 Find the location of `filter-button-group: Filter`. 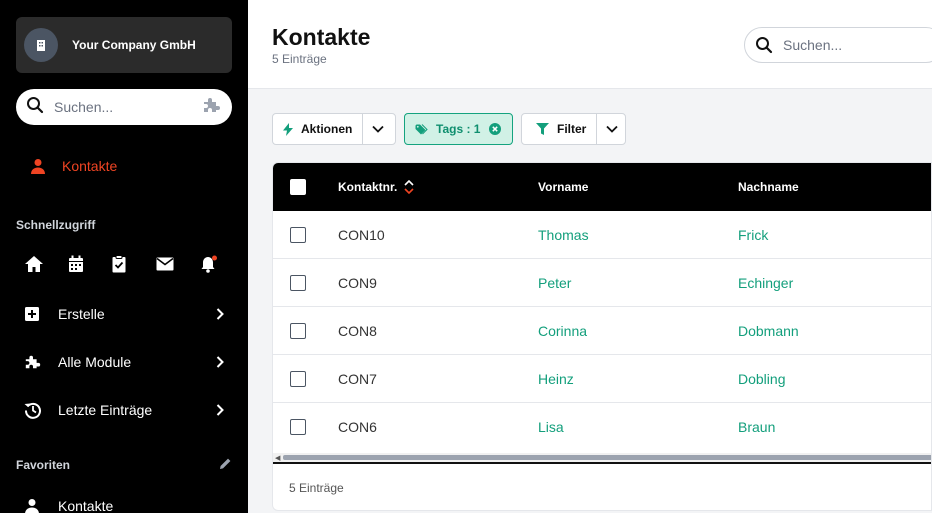

filter-button-group: Filter is located at coordinates (573, 129).